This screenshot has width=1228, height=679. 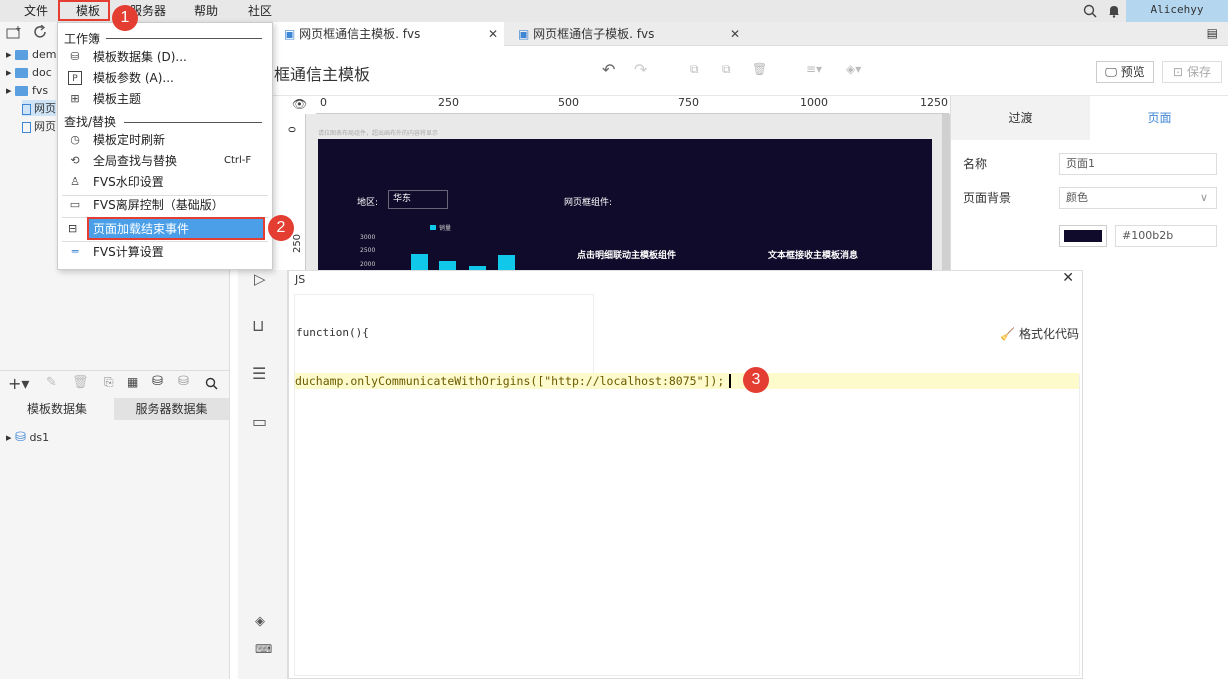 What do you see at coordinates (238, 160) in the screenshot?
I see `shortcut-label: Ctrl-F` at bounding box center [238, 160].